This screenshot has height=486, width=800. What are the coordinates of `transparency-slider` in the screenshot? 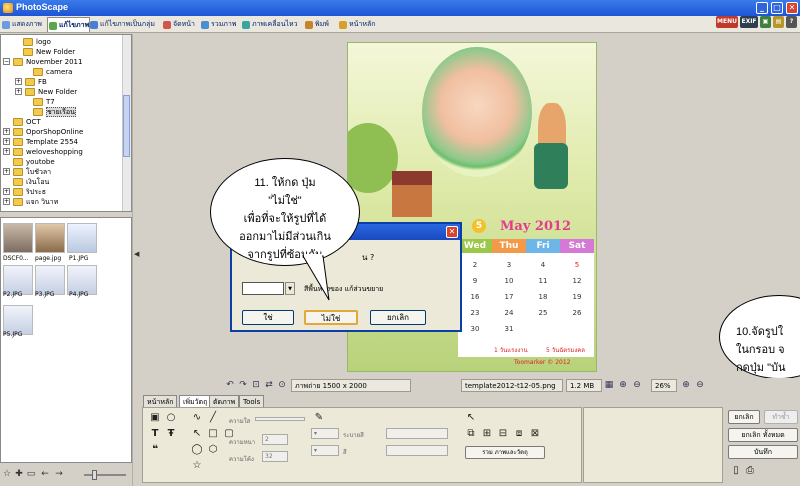 It's located at (280, 419).